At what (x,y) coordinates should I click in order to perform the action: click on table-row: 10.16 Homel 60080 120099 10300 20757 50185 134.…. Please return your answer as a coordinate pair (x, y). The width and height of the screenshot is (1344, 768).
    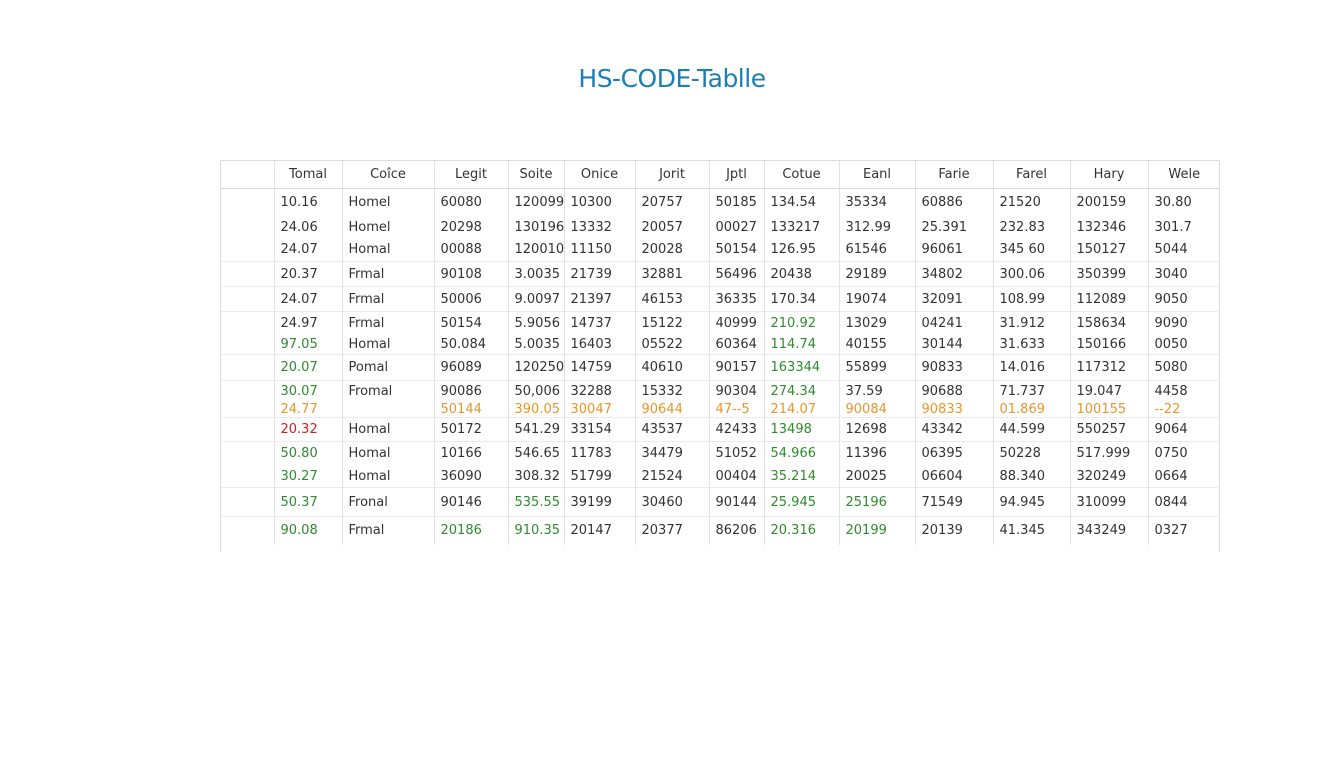
    Looking at the image, I should click on (720, 202).